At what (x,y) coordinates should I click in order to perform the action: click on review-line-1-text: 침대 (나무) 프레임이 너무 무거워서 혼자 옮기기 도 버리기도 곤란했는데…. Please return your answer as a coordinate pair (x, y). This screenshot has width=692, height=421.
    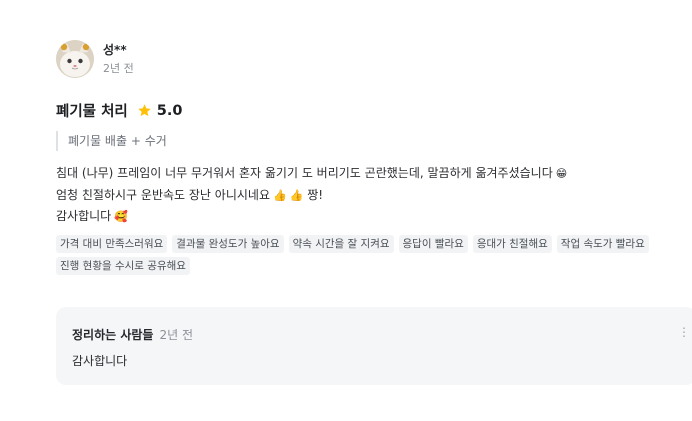
    Looking at the image, I should click on (304, 173).